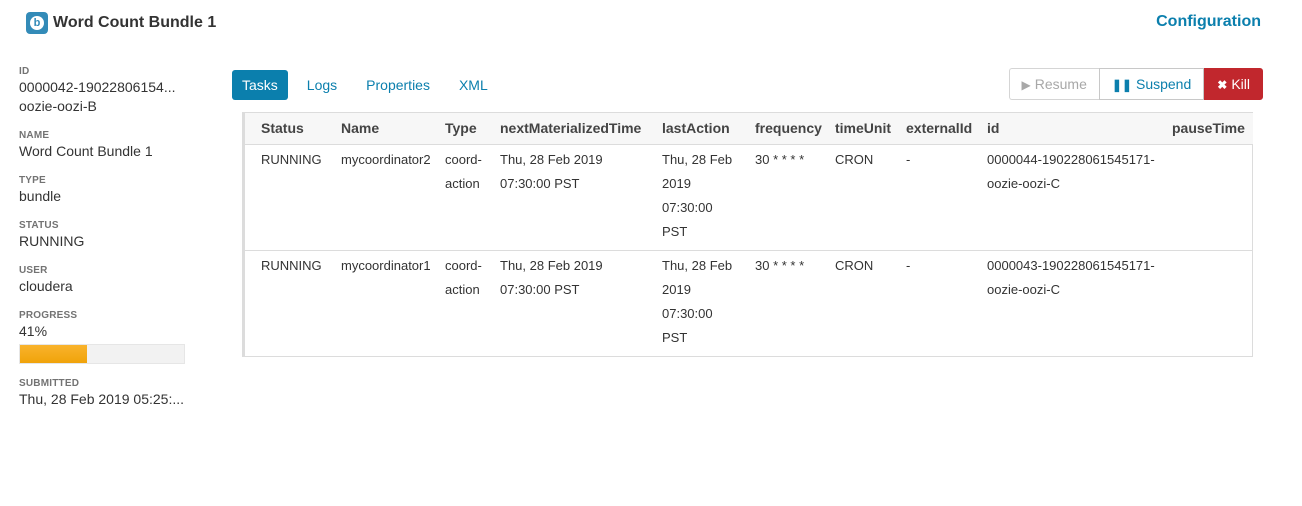 The image size is (1302, 506). What do you see at coordinates (386, 265) in the screenshot?
I see `cell-name: mycoordinator1` at bounding box center [386, 265].